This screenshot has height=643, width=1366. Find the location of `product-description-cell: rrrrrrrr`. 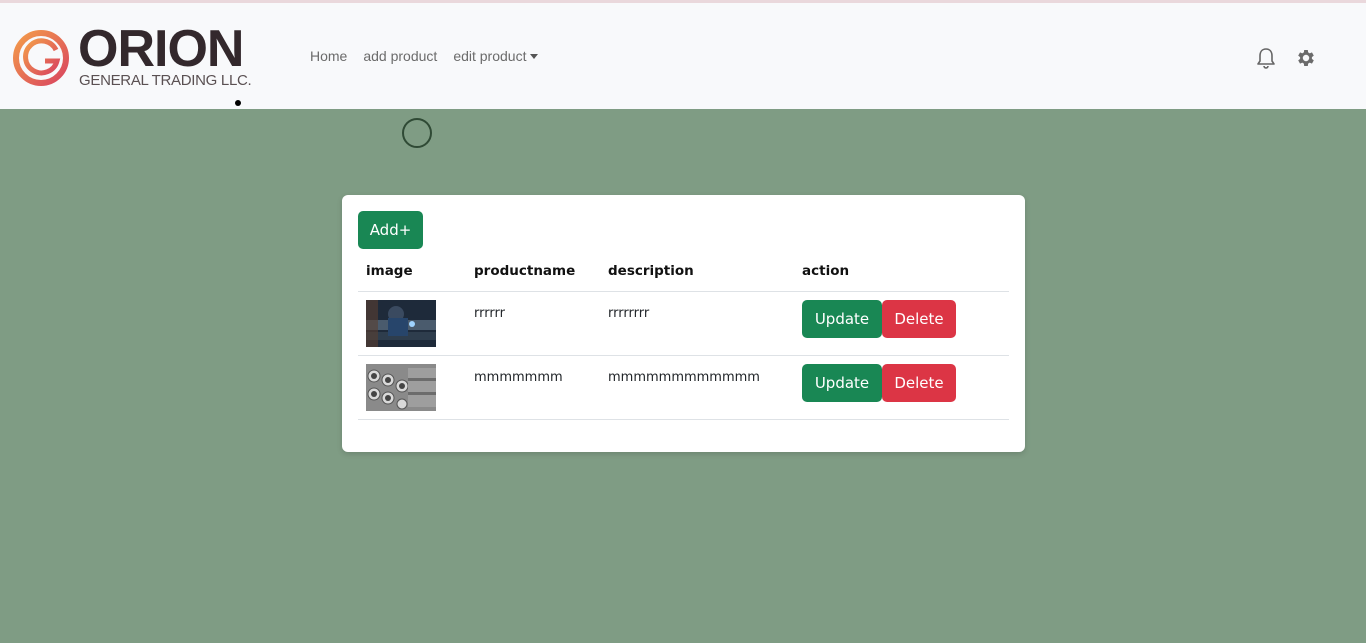

product-description-cell: rrrrrrrr is located at coordinates (629, 313).